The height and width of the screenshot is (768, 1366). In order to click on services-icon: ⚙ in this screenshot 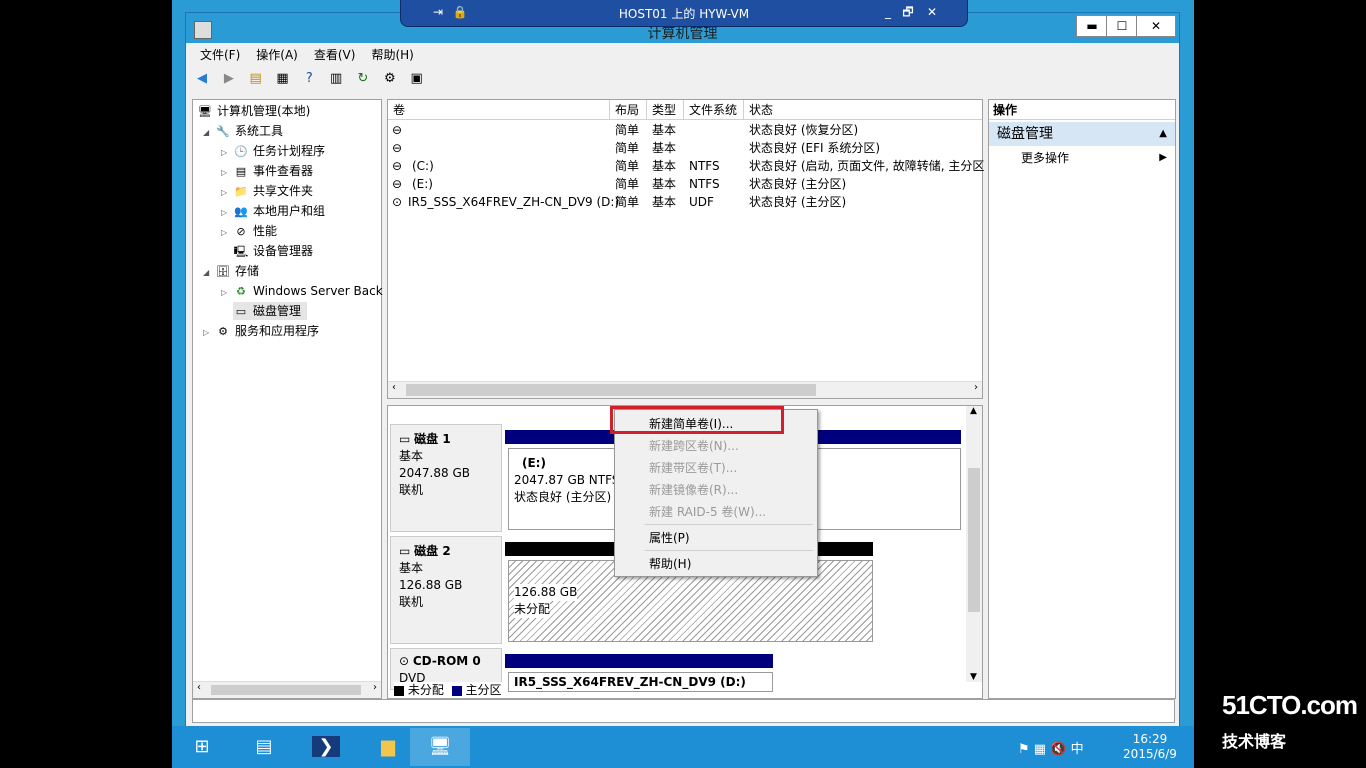, I will do `click(223, 331)`.